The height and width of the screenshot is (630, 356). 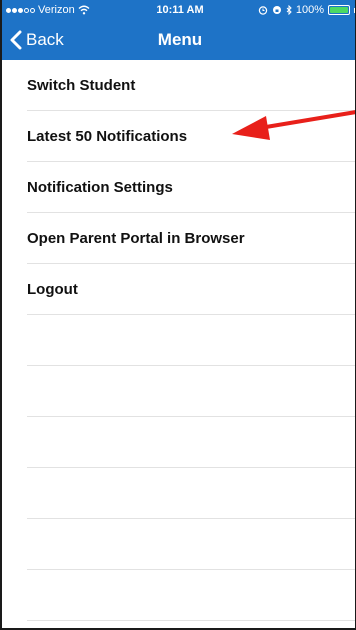 I want to click on navigation-bar: Back Menu, so click(x=178, y=40).